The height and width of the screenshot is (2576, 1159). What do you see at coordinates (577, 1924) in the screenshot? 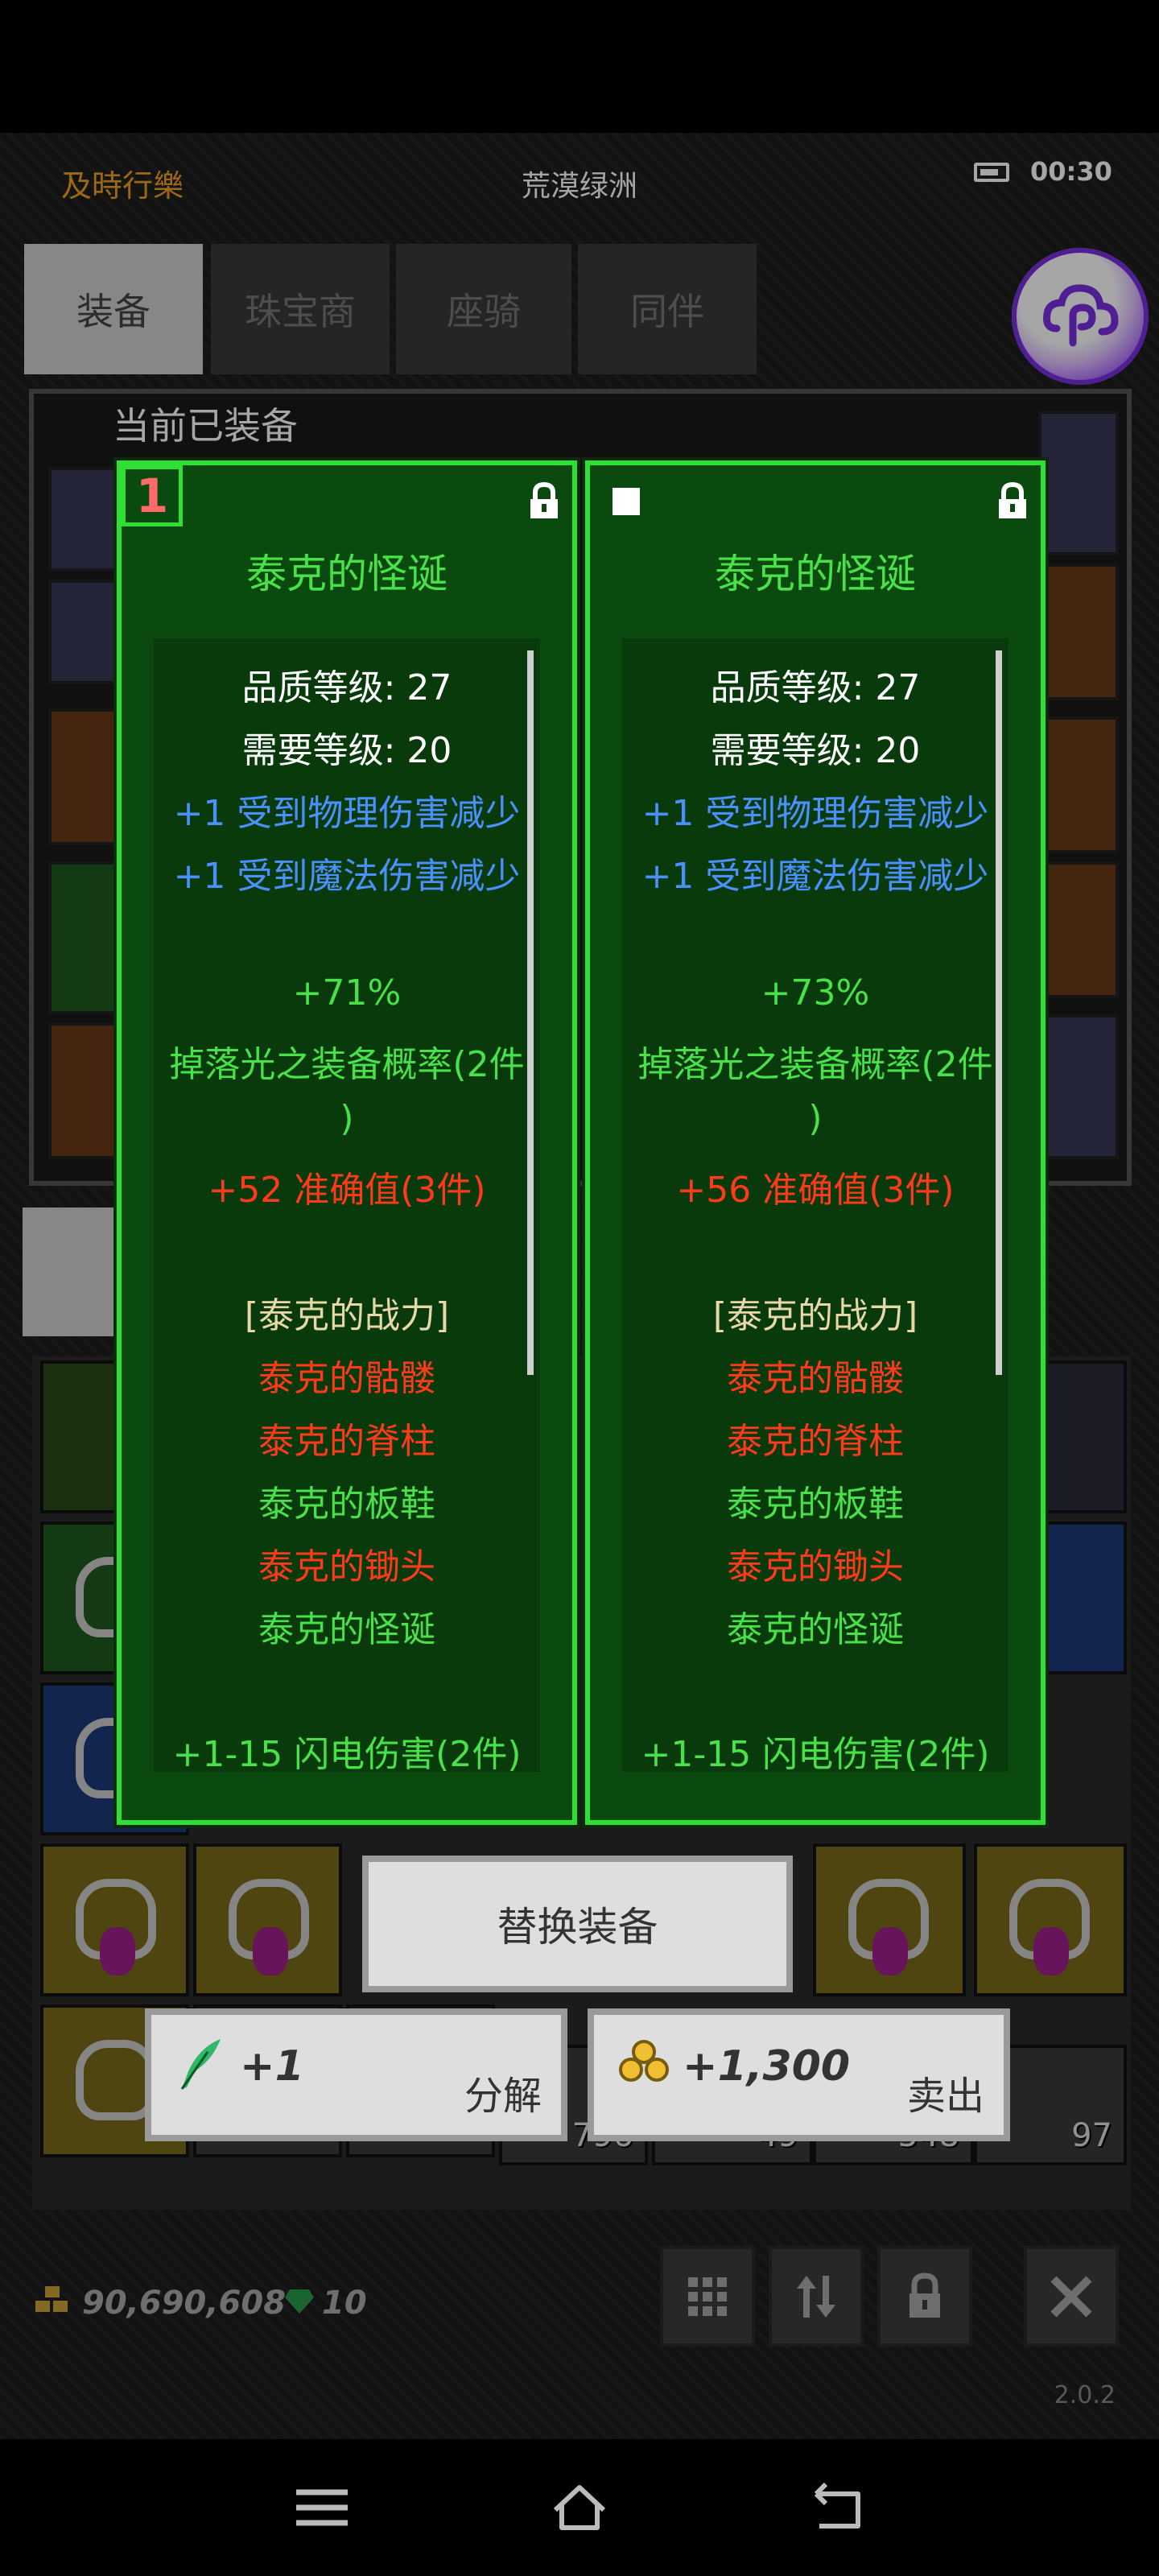
I see `replace-equipment-button: 替换装备` at bounding box center [577, 1924].